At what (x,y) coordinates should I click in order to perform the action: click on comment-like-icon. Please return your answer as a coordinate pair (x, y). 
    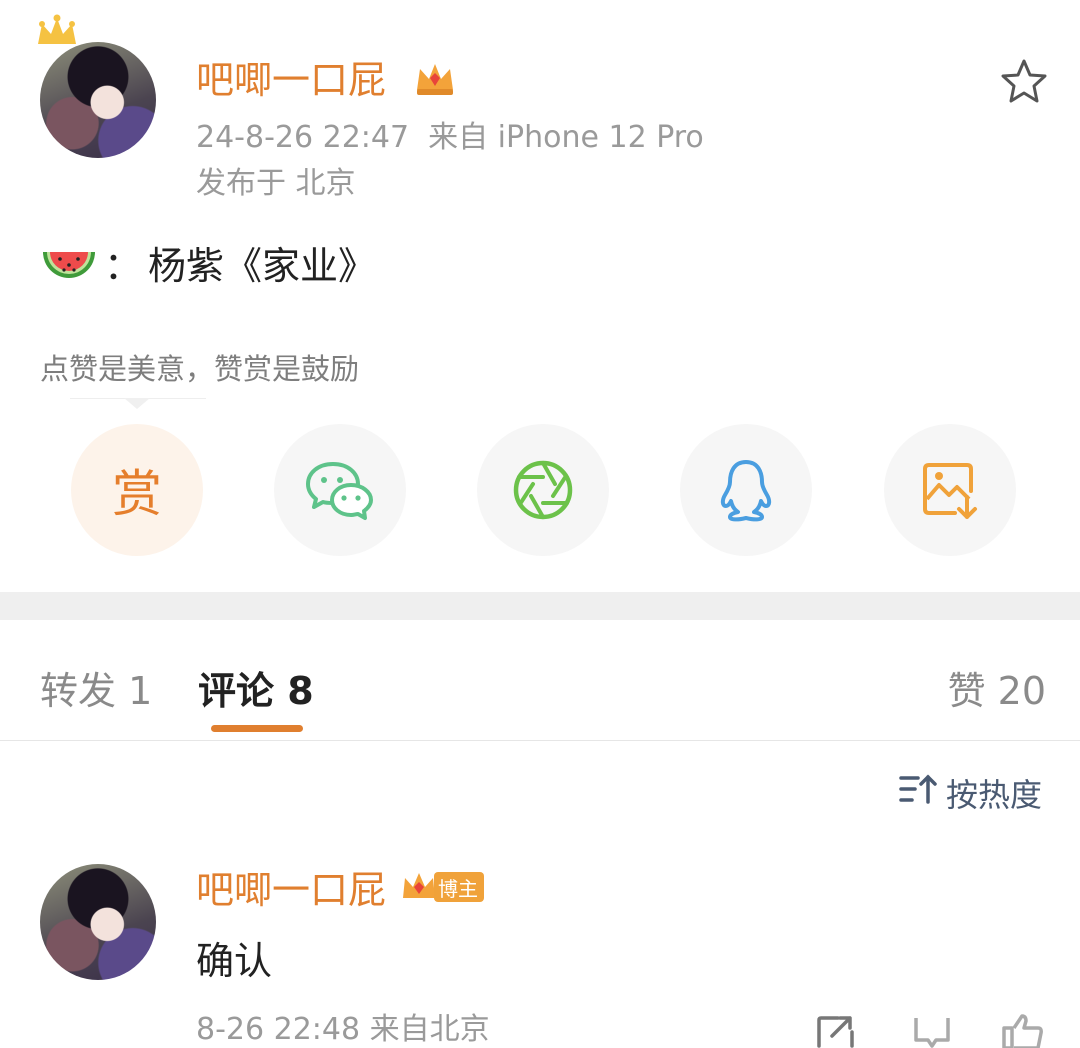
    Looking at the image, I should click on (1022, 1030).